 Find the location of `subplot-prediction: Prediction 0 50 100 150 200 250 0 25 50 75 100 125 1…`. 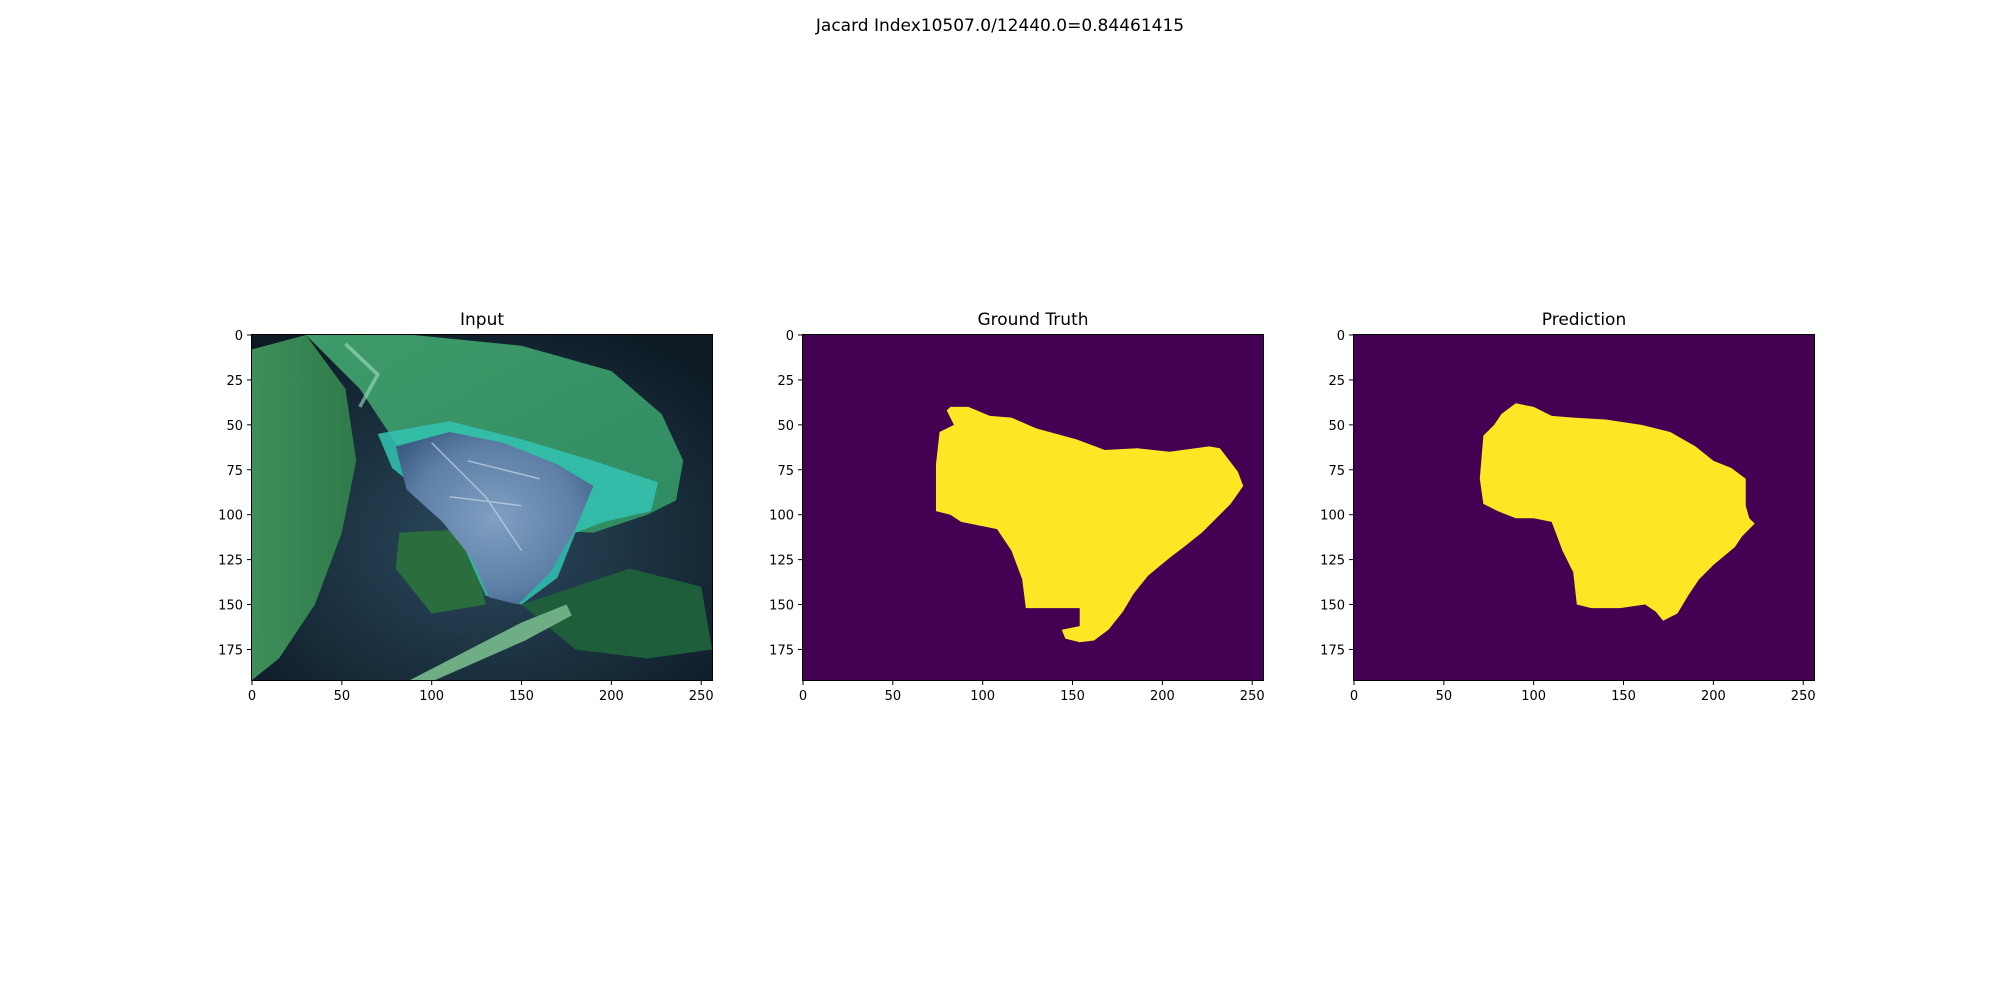

subplot-prediction: Prediction 0 50 100 150 200 250 0 25 50 75 100 125 1… is located at coordinates (1567, 505).